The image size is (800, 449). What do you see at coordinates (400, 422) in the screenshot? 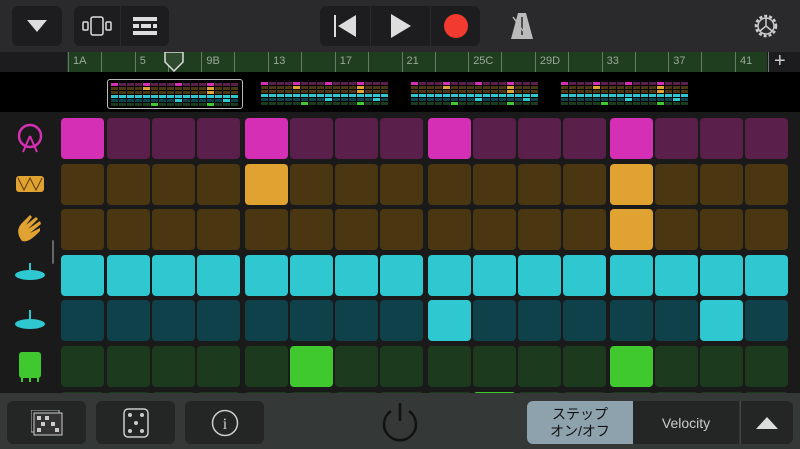
I see `power-button` at bounding box center [400, 422].